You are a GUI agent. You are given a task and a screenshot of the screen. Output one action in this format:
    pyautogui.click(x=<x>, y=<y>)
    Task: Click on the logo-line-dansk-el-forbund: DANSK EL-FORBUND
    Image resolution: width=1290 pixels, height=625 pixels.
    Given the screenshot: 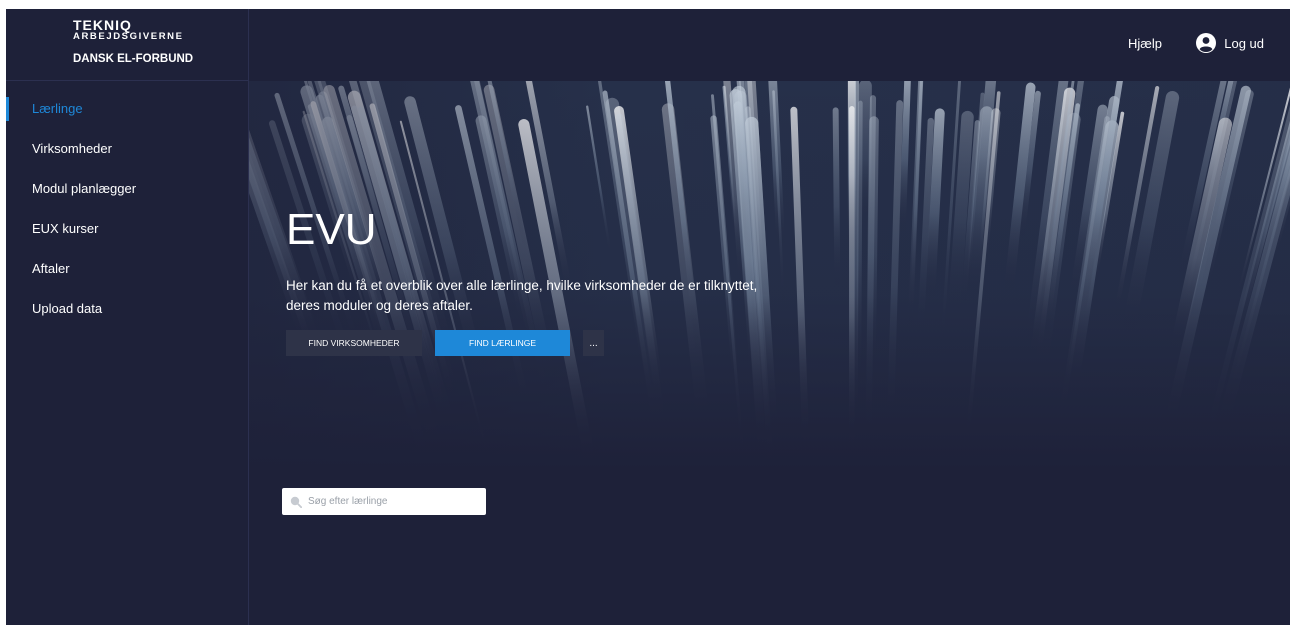 What is the action you would take?
    pyautogui.click(x=133, y=59)
    